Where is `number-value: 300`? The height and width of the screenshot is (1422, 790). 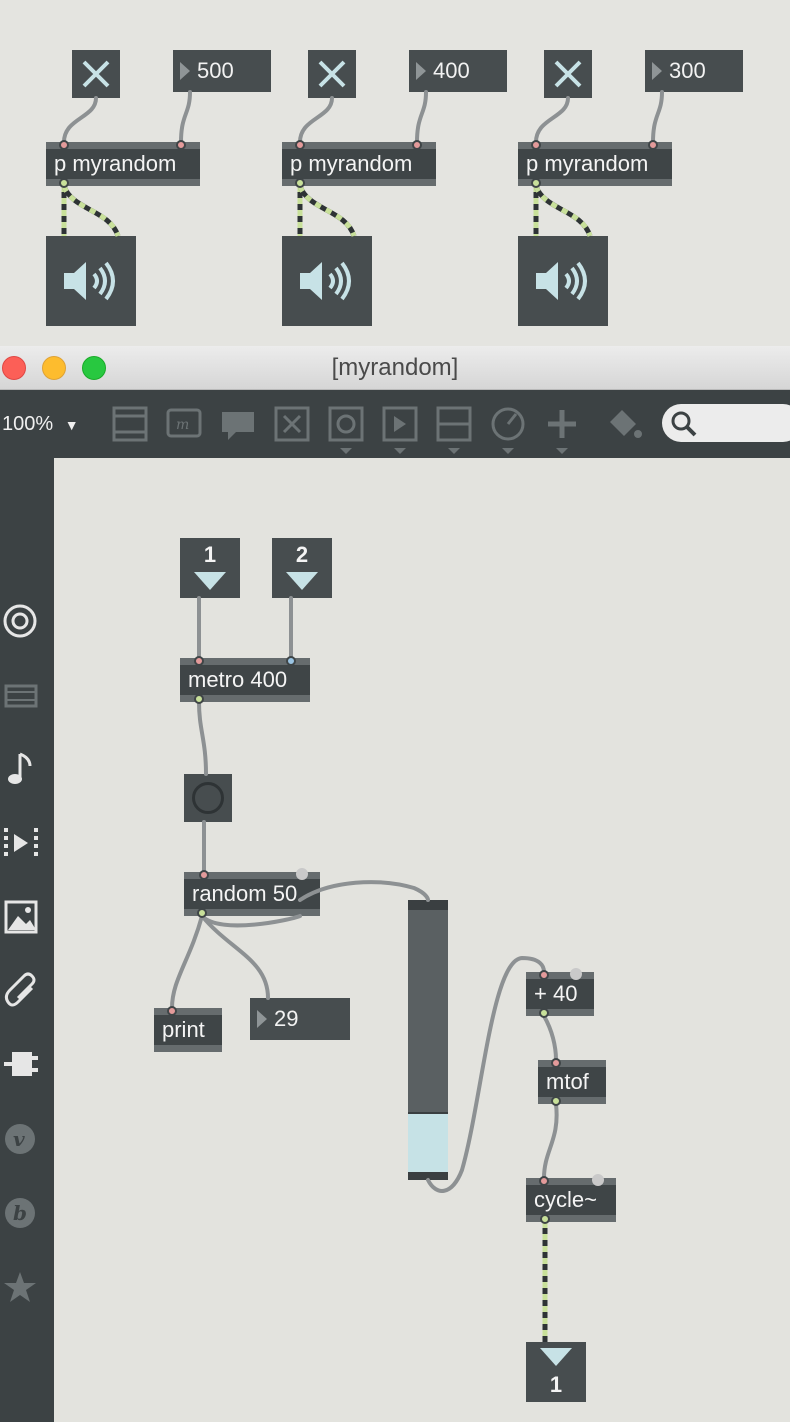 number-value: 300 is located at coordinates (687, 70).